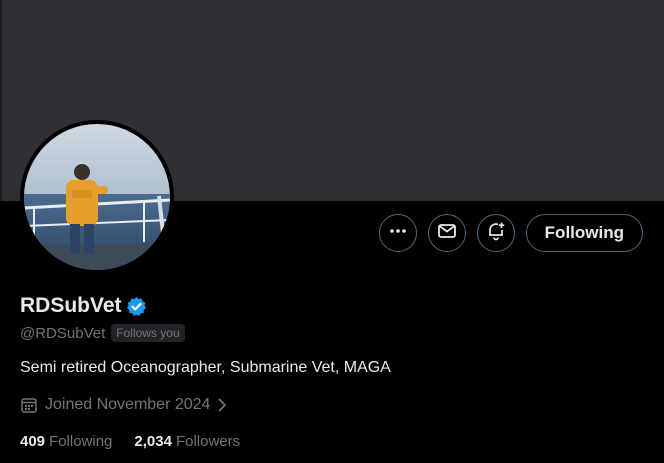 Image resolution: width=664 pixels, height=463 pixels. I want to click on avatar, so click(97, 197).